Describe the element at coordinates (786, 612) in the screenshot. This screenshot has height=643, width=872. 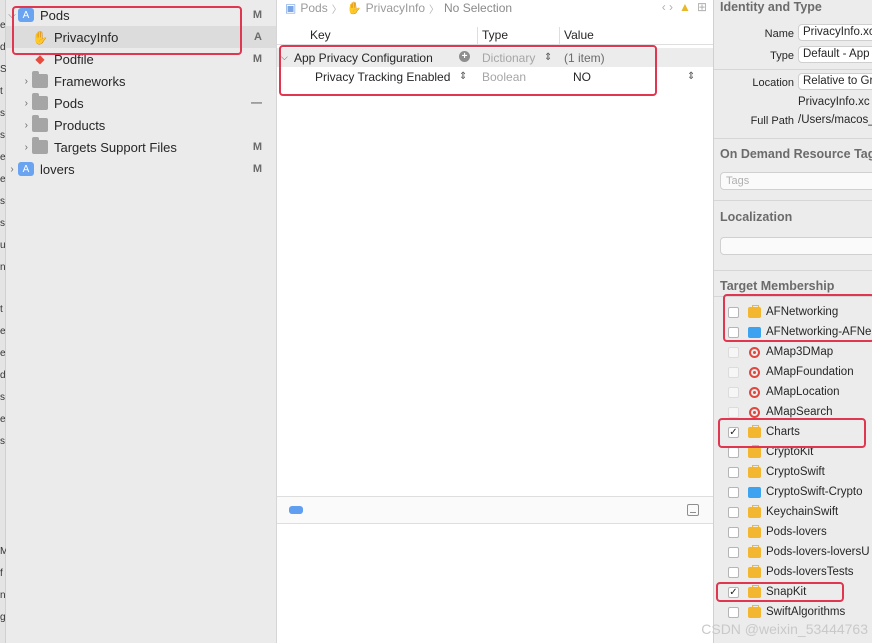
I see `target-row: SwiftAlgorithms` at that location.